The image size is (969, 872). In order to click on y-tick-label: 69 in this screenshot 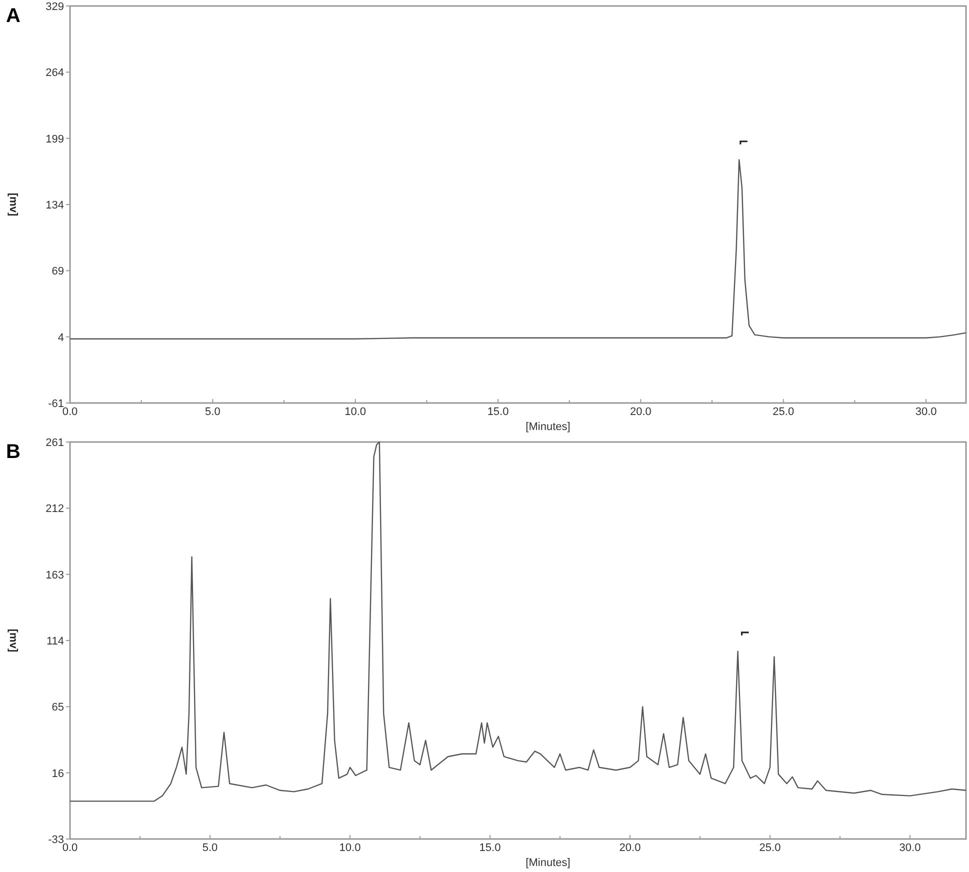, I will do `click(58, 272)`.